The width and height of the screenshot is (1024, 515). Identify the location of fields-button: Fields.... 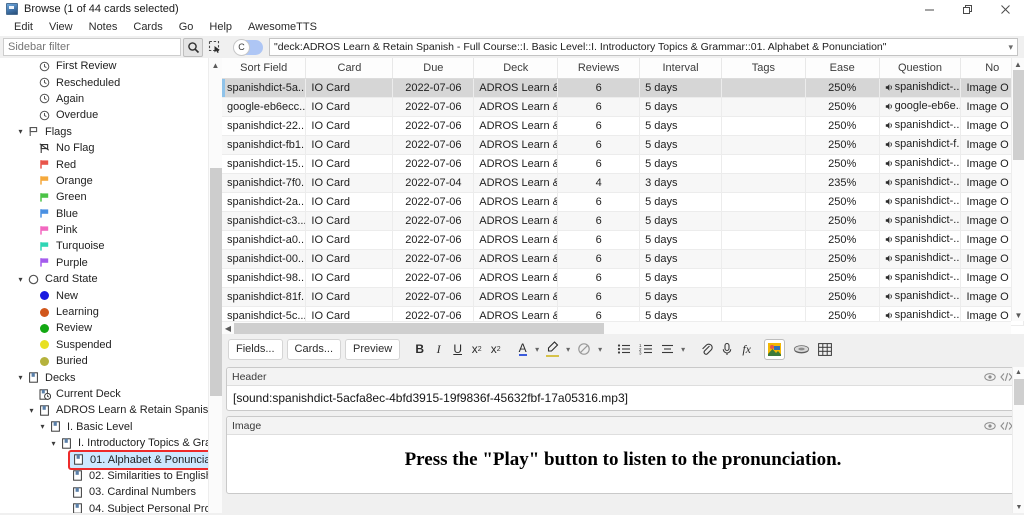
(255, 349).